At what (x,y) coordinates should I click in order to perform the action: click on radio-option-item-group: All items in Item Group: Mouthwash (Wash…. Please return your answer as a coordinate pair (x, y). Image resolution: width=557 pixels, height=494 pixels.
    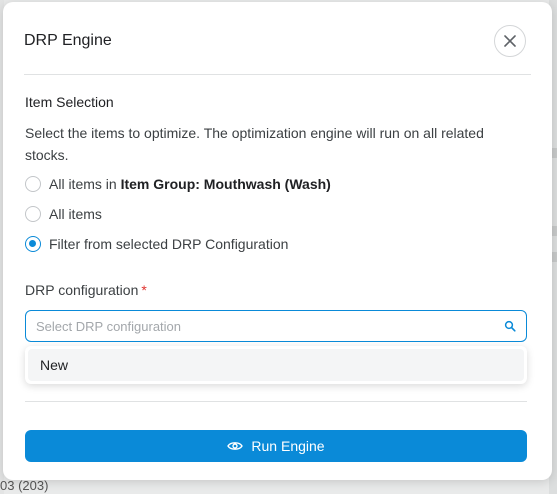
    Looking at the image, I should click on (178, 184).